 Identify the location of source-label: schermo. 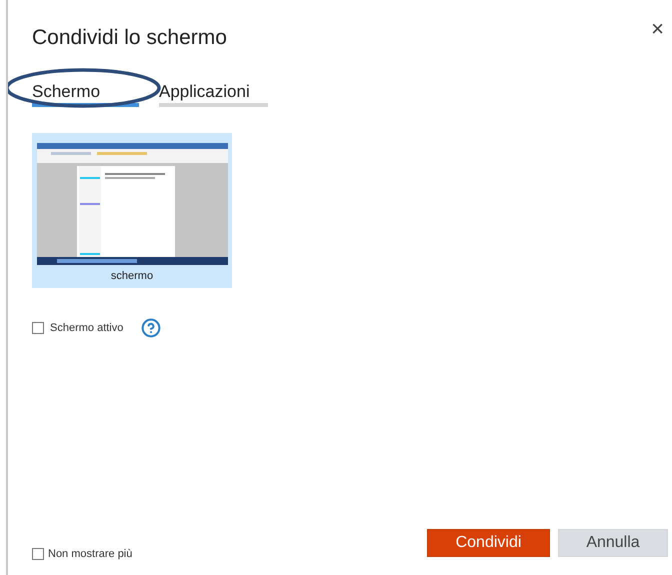
(132, 276).